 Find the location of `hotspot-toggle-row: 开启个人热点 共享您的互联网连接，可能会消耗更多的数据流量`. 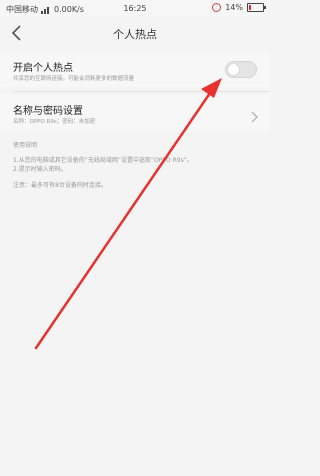

hotspot-toggle-row: 开启个人热点 共享您的互联网连接，可能会消耗更多的数据流量 is located at coordinates (135, 69).